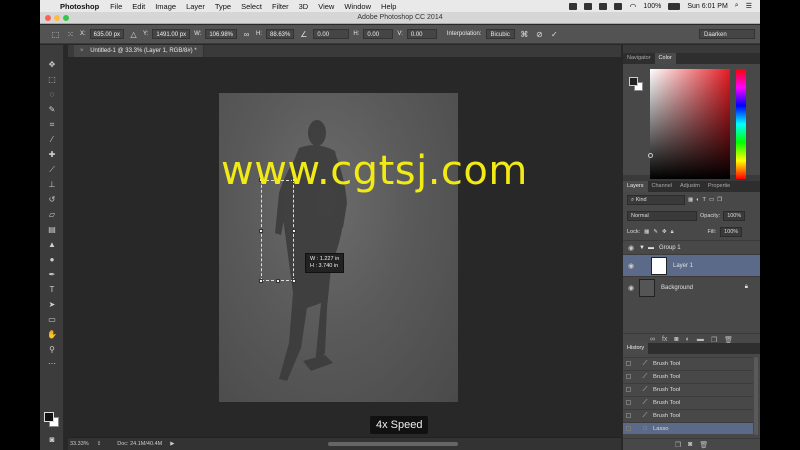  What do you see at coordinates (79, 444) in the screenshot?
I see `zoom-level: 33.33%` at bounding box center [79, 444].